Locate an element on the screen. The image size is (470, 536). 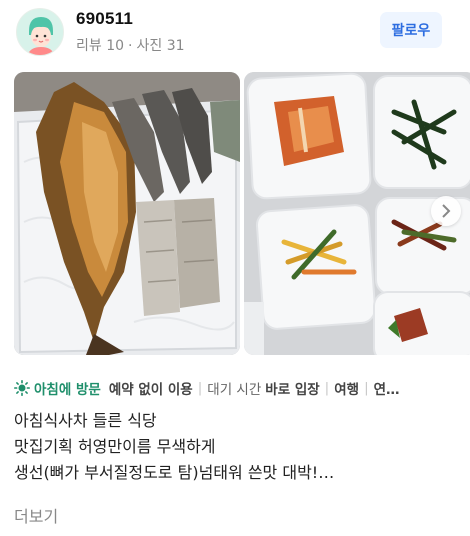
review-count: 리뷰 10 is located at coordinates (100, 46).